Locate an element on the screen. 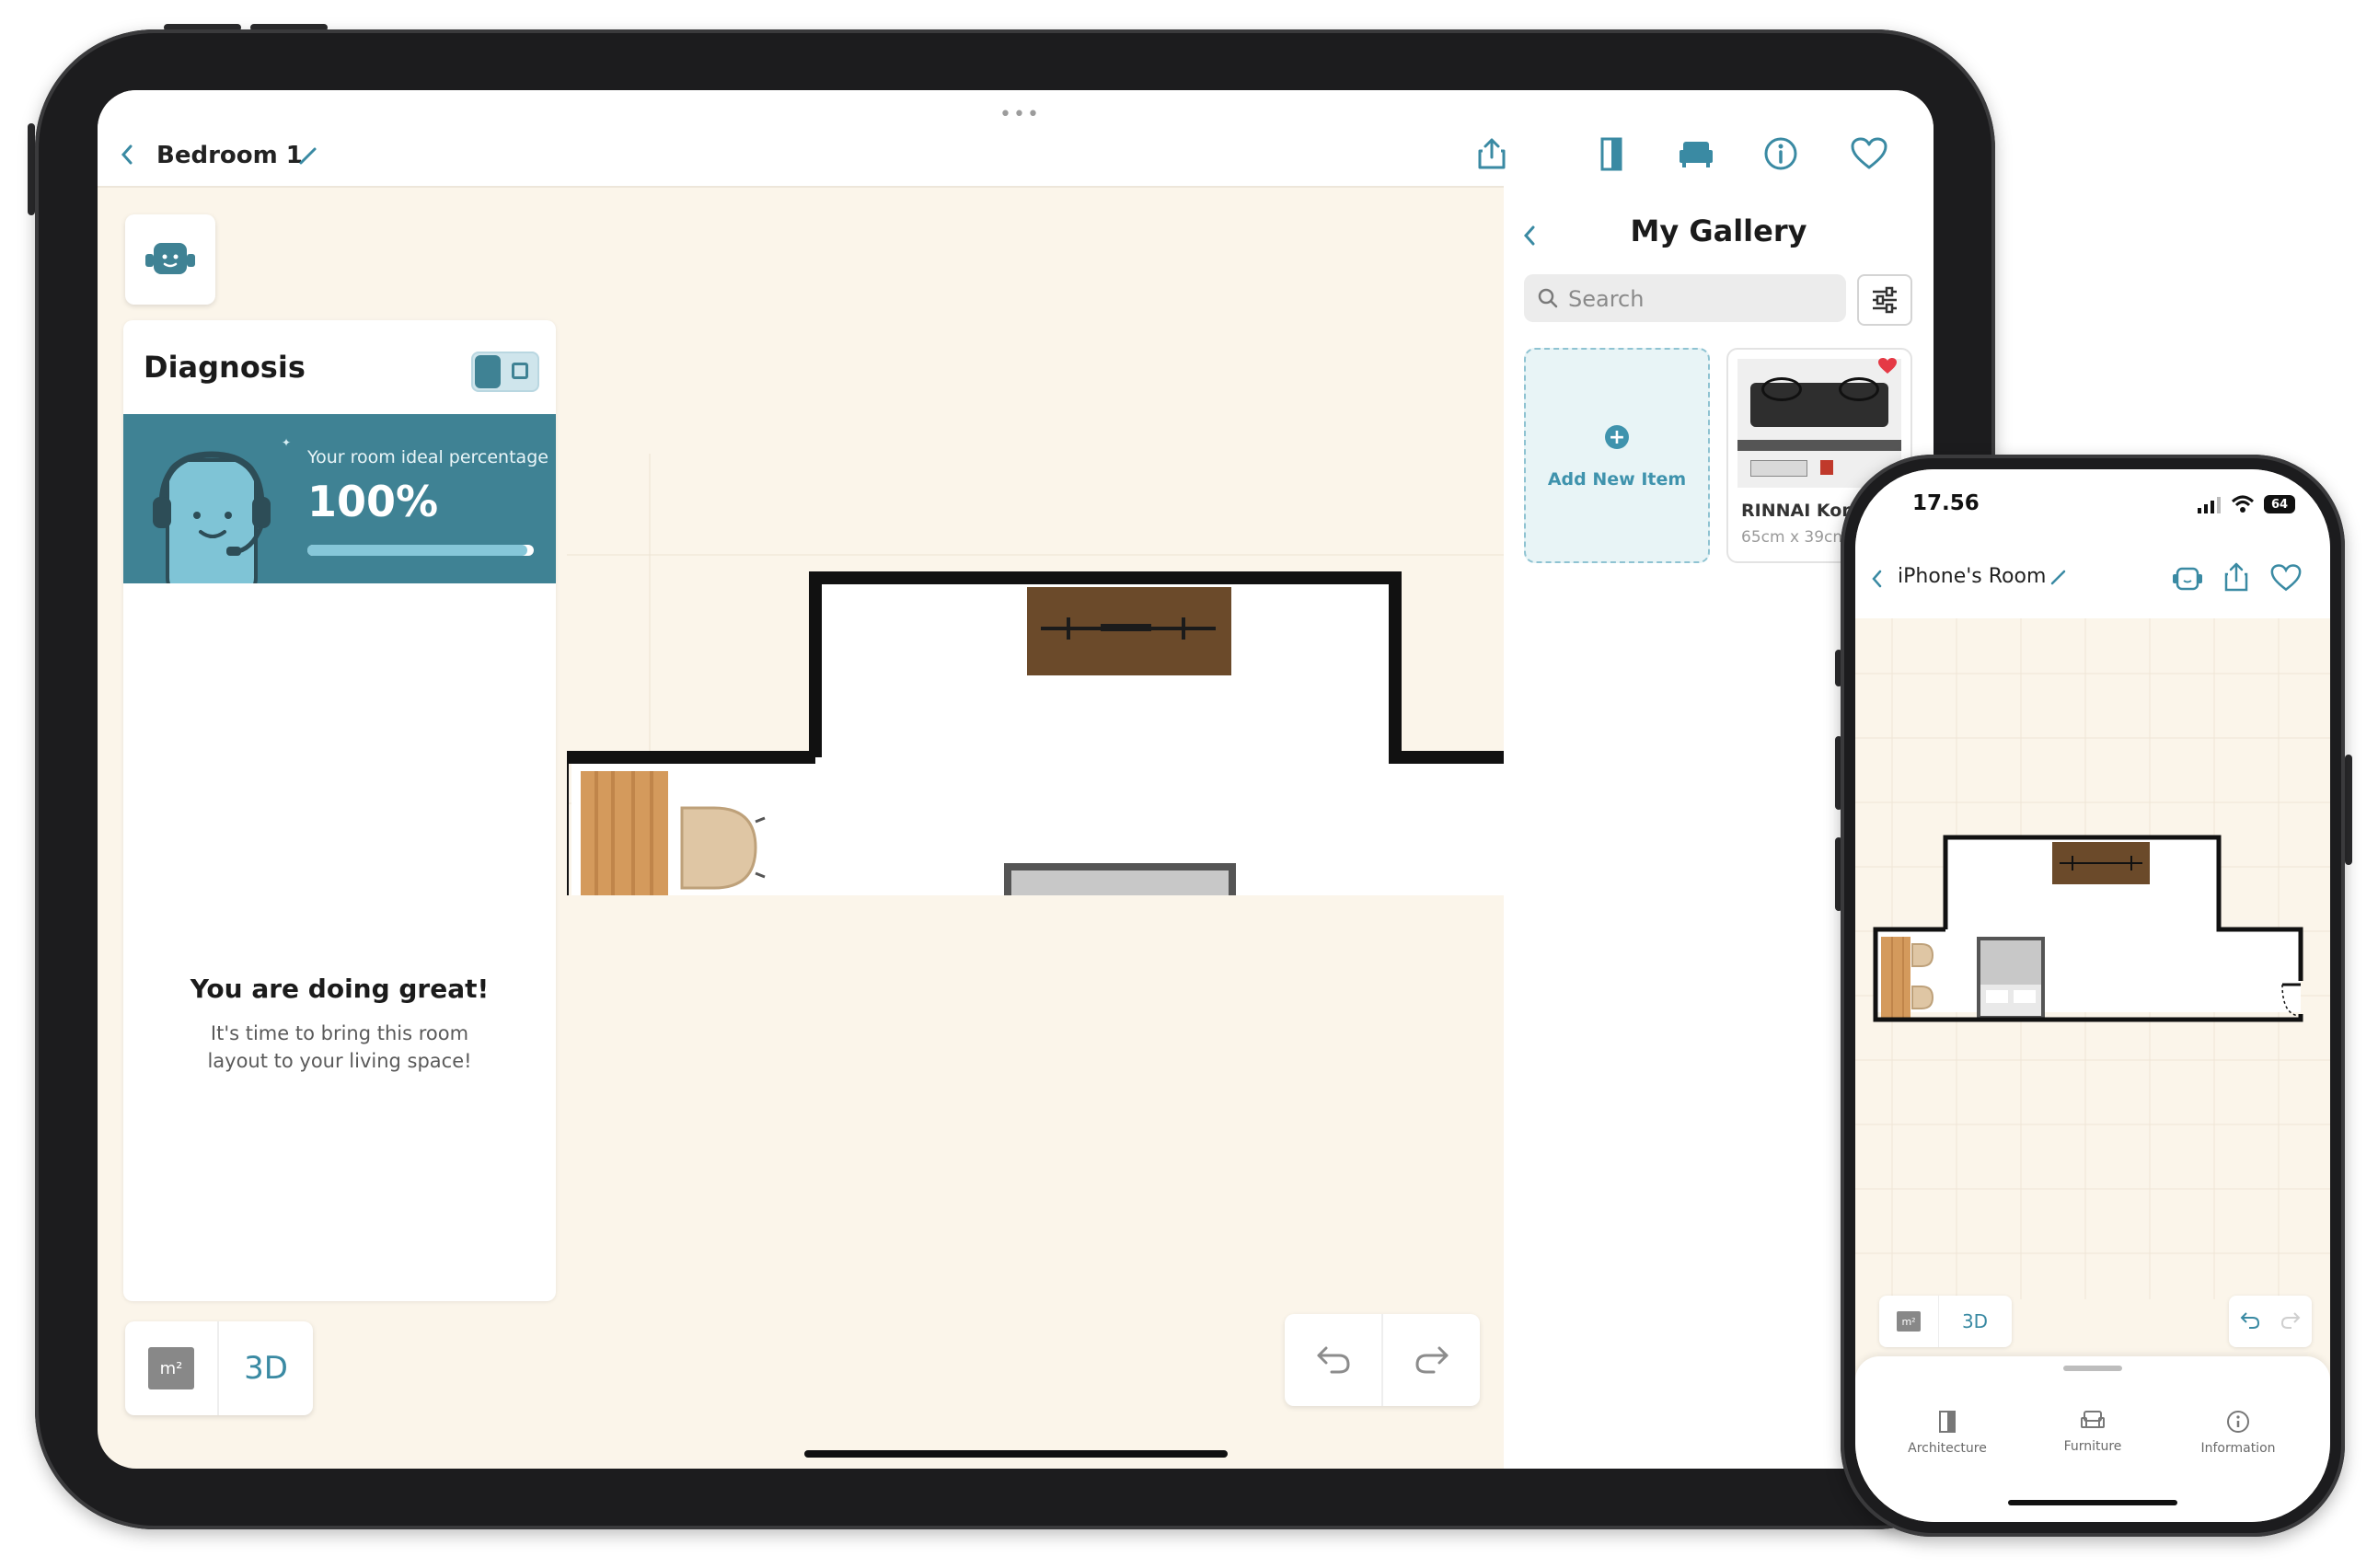 This screenshot has height=1568, width=2378. sheet-grabber is located at coordinates (2092, 1368).